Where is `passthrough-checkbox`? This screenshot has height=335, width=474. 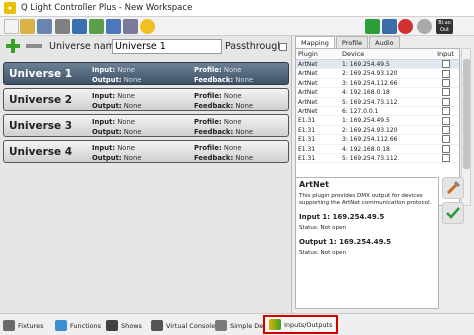 passthrough-checkbox is located at coordinates (283, 47).